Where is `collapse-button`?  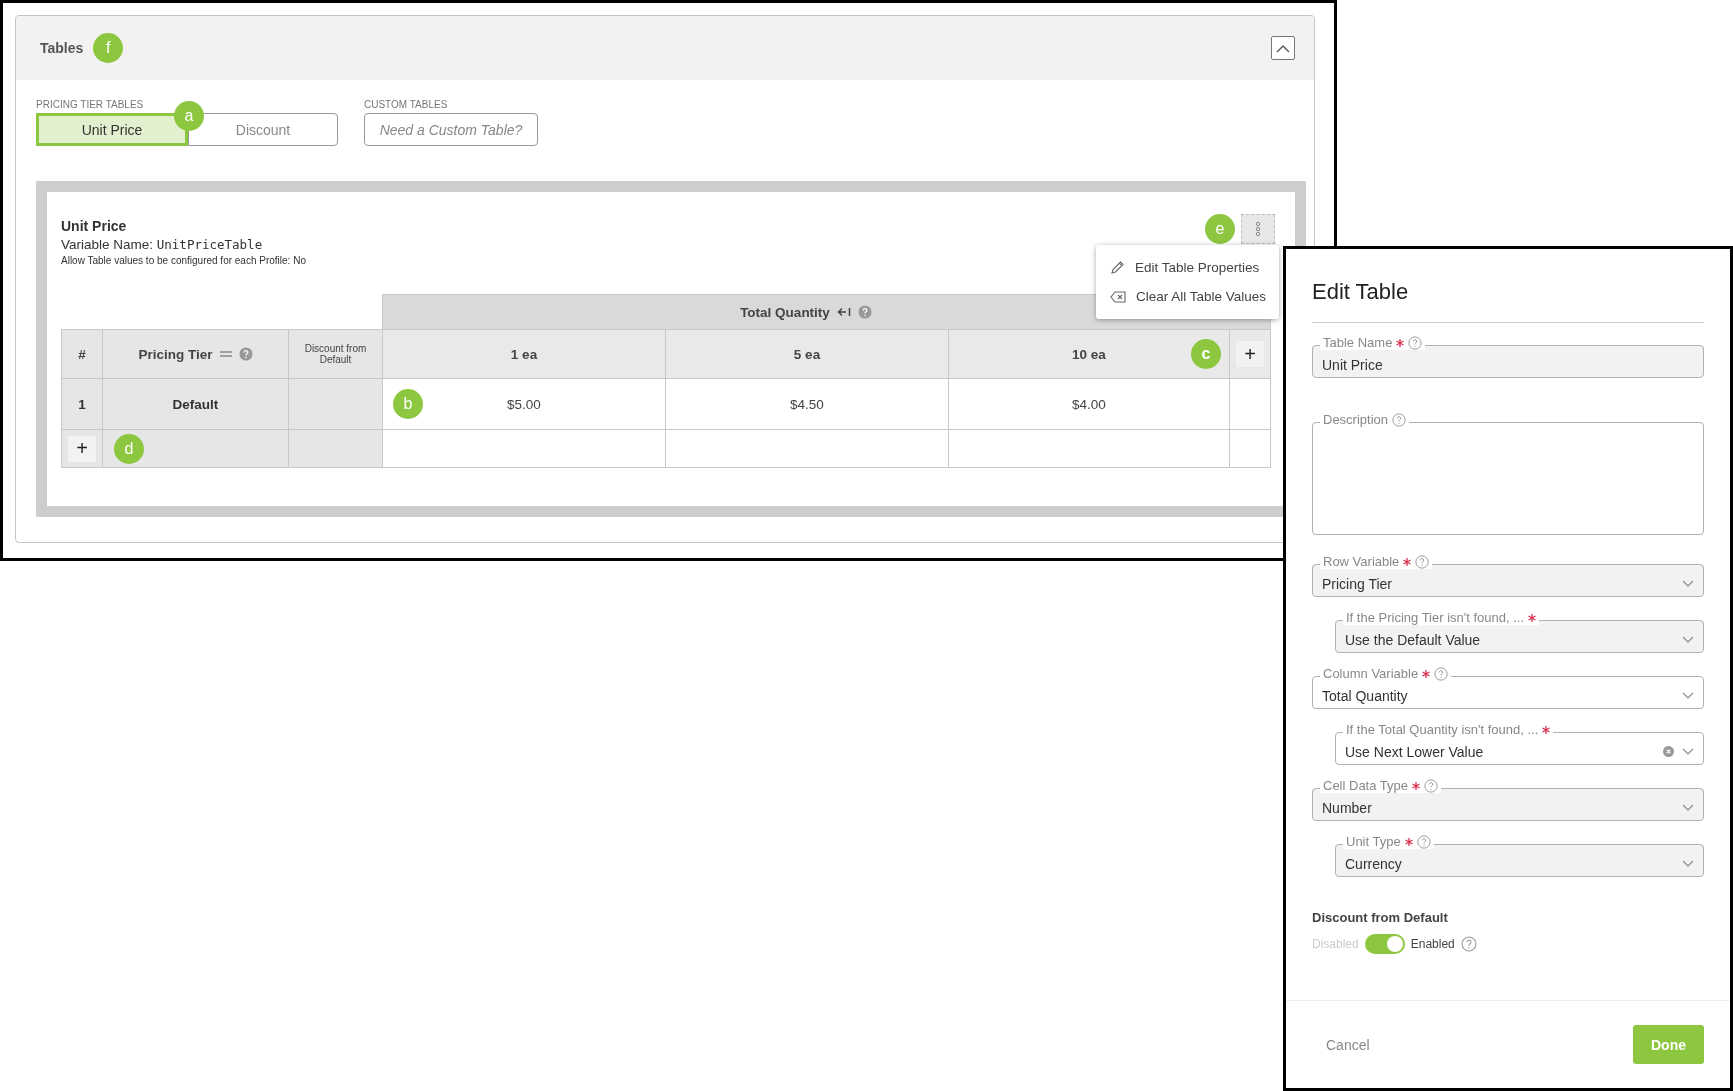 collapse-button is located at coordinates (1283, 48).